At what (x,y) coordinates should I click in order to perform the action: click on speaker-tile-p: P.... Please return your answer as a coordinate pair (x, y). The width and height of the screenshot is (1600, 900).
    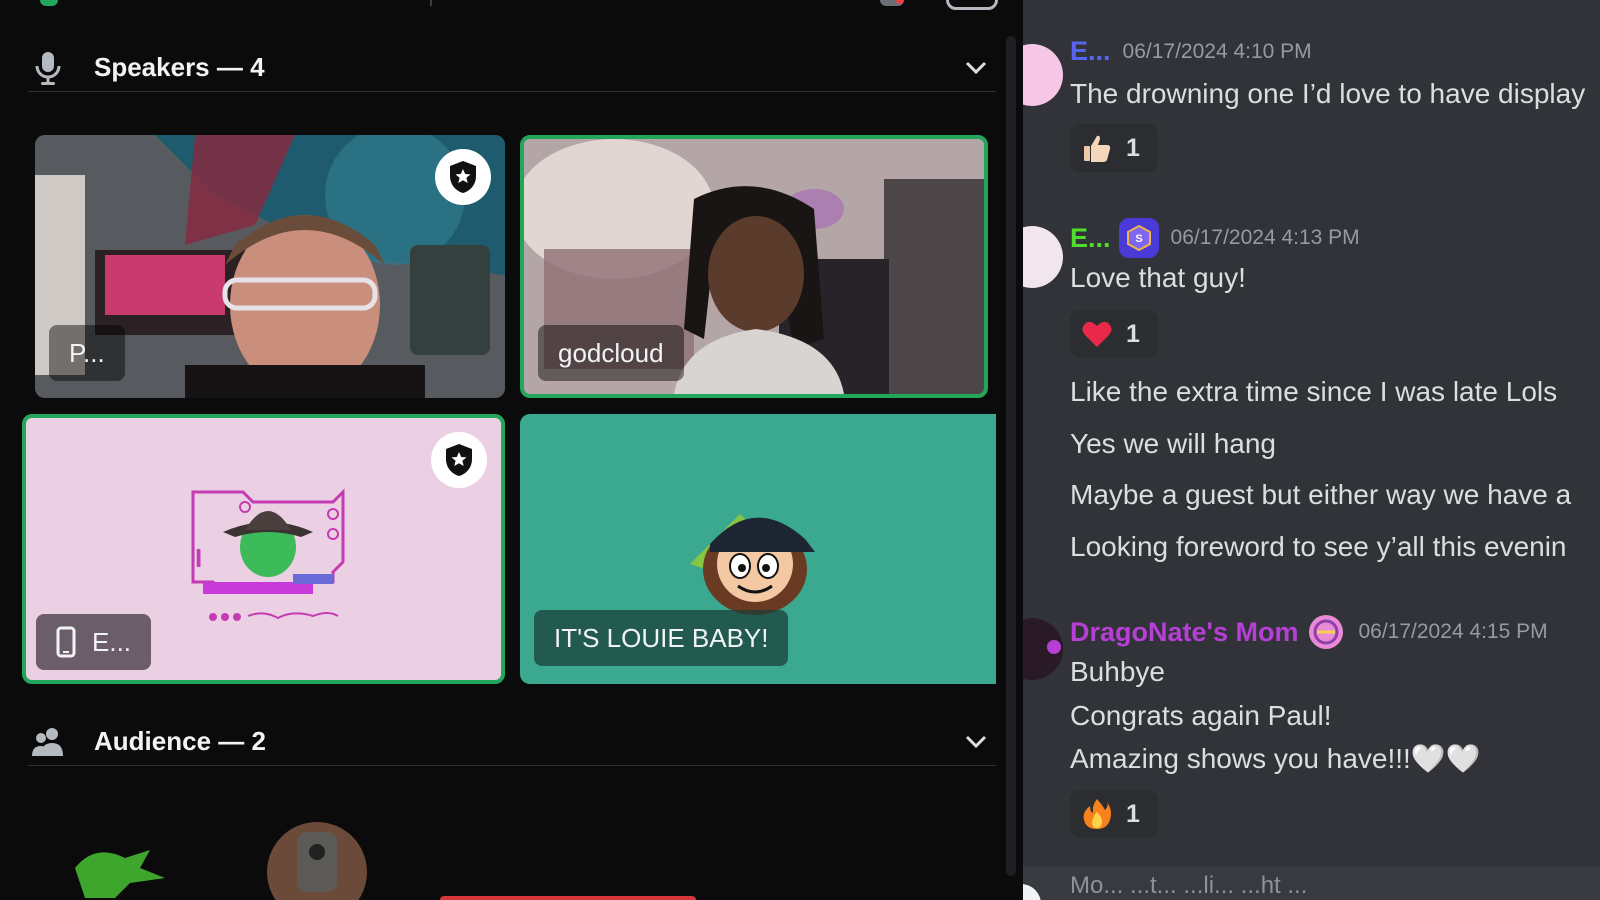
    Looking at the image, I should click on (270, 266).